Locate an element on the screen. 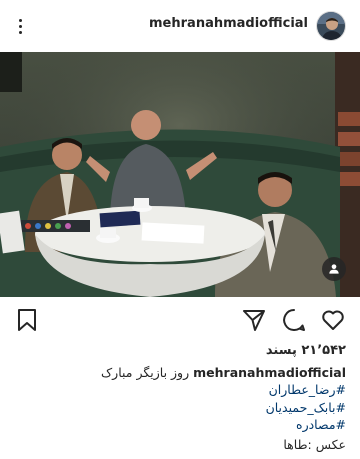  post-header: mehranahmadiofficial is located at coordinates (180, 26).